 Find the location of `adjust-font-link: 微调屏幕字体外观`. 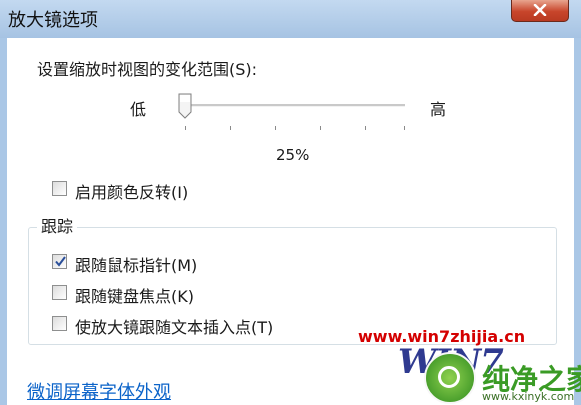

adjust-font-link: 微调屏幕字体外观 is located at coordinates (99, 391).